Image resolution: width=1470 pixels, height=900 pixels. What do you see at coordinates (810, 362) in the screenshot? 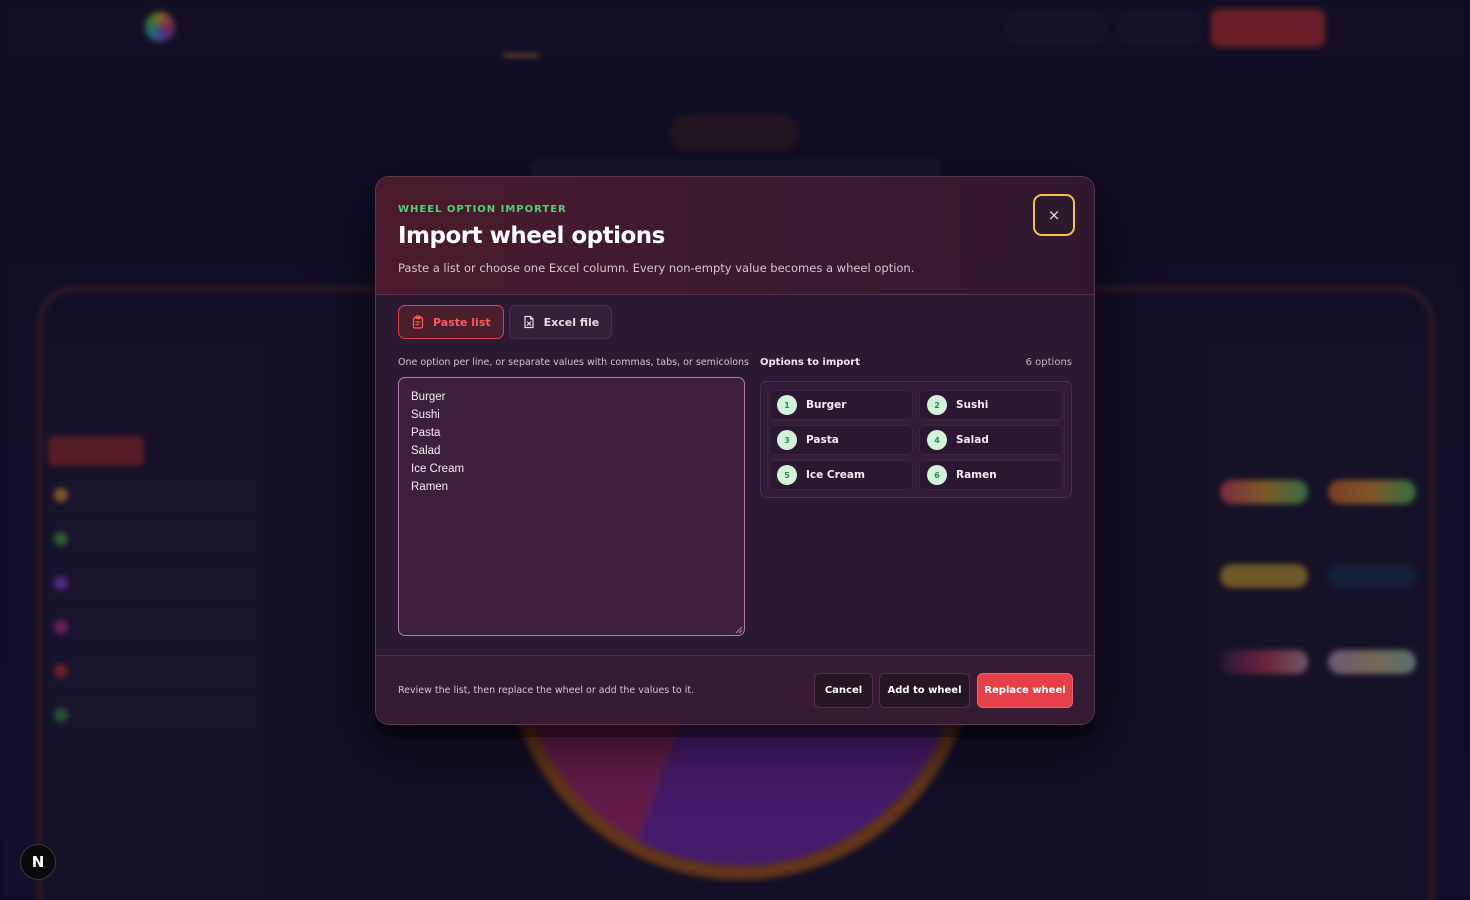
I see `preview-heading: Options to import` at bounding box center [810, 362].